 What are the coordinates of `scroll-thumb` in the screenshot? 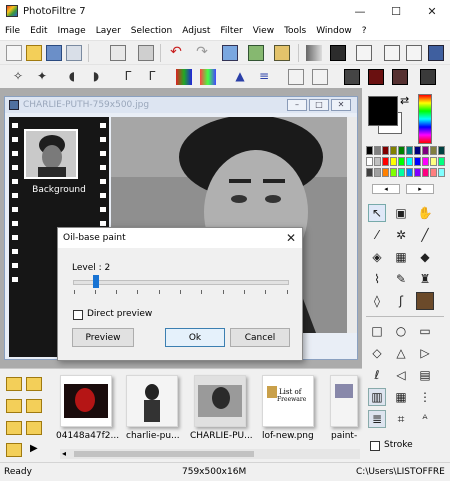 It's located at (164, 454).